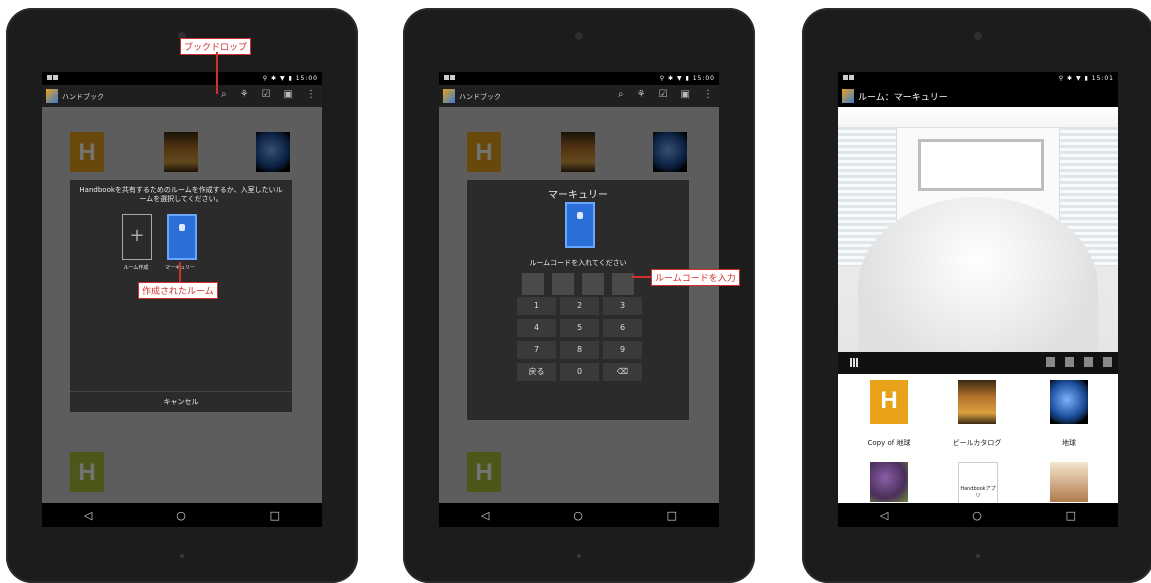 The image size is (1151, 583). I want to click on grid-view-icon, so click(854, 362).